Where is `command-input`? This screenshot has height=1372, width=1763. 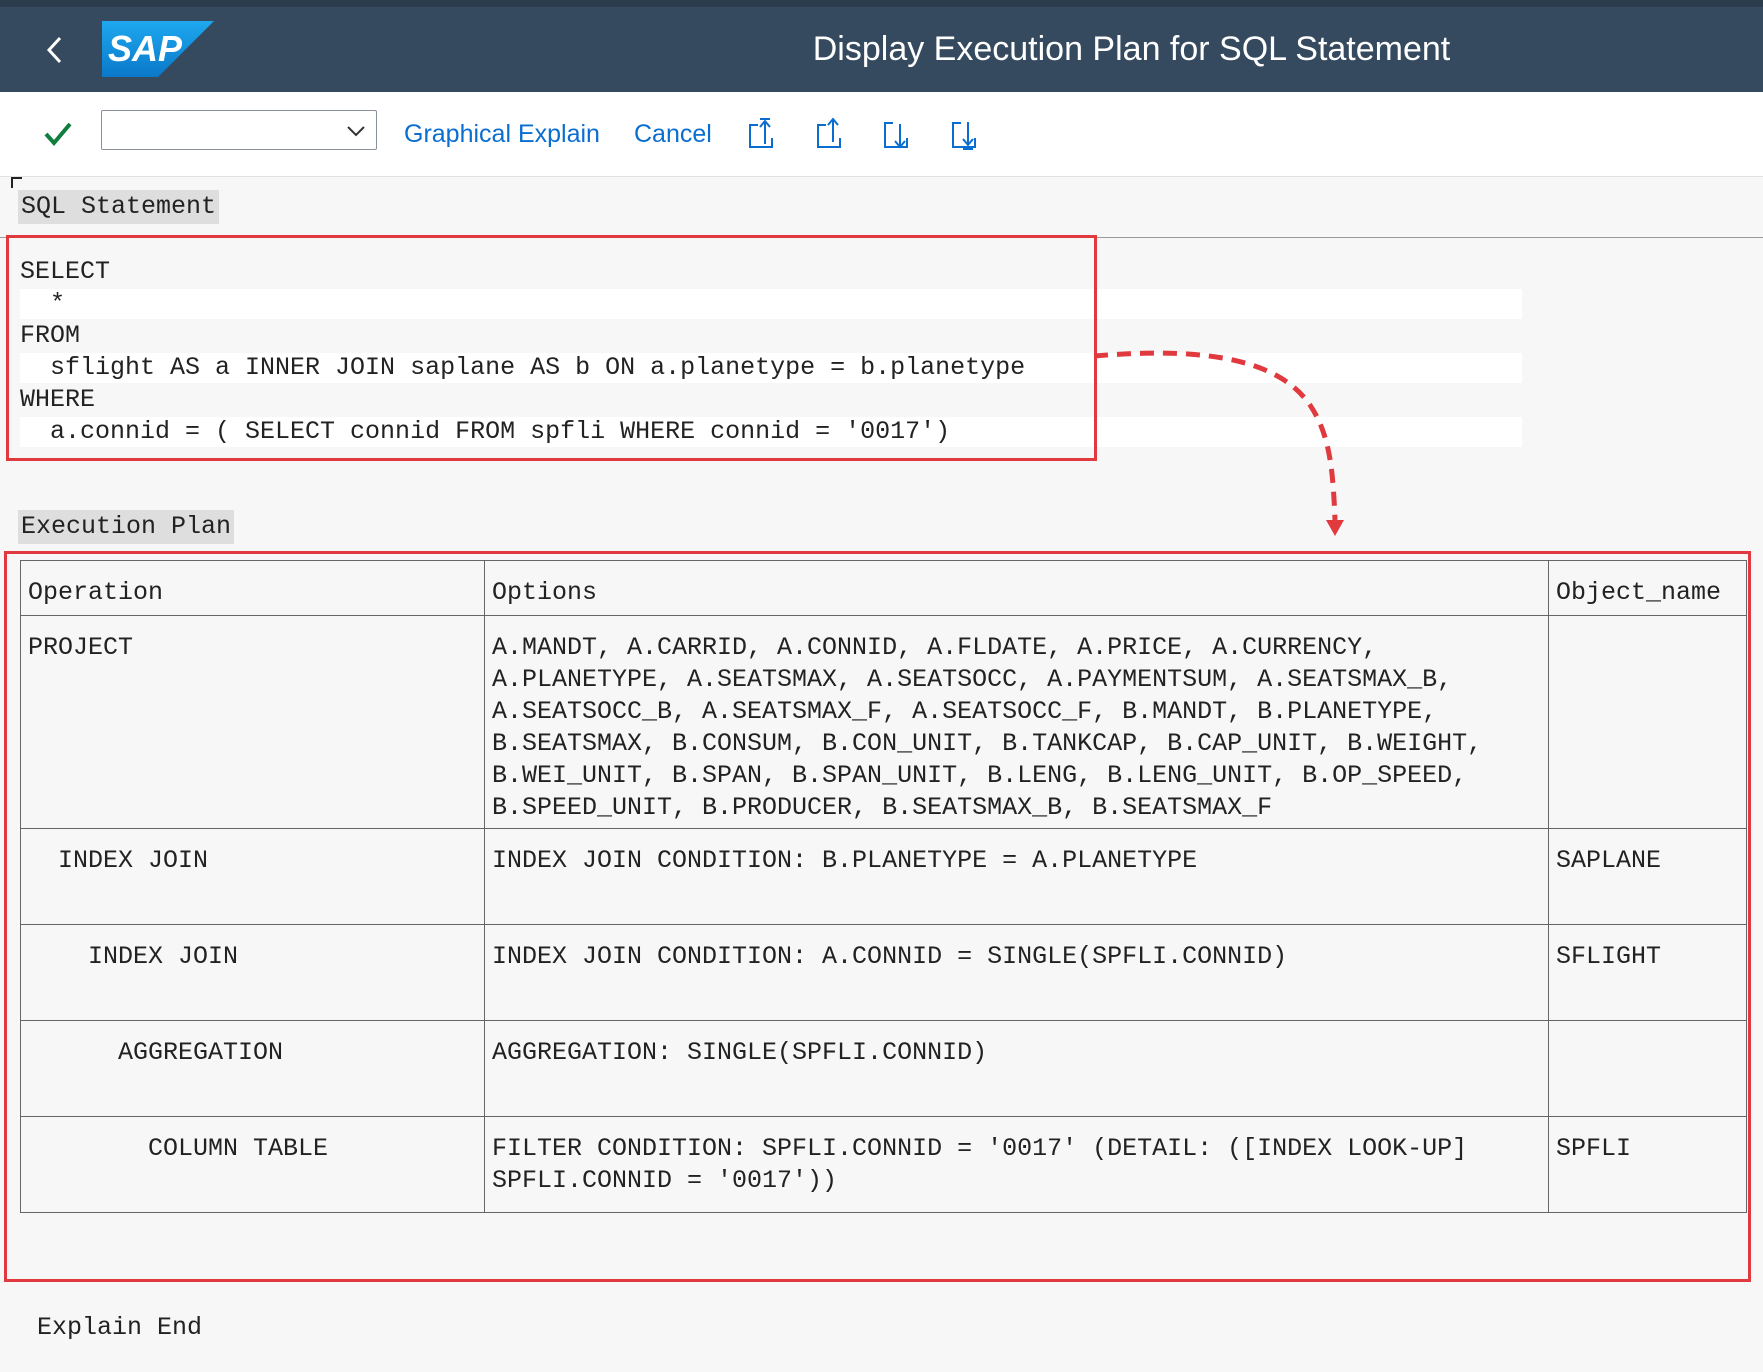 command-input is located at coordinates (218, 130).